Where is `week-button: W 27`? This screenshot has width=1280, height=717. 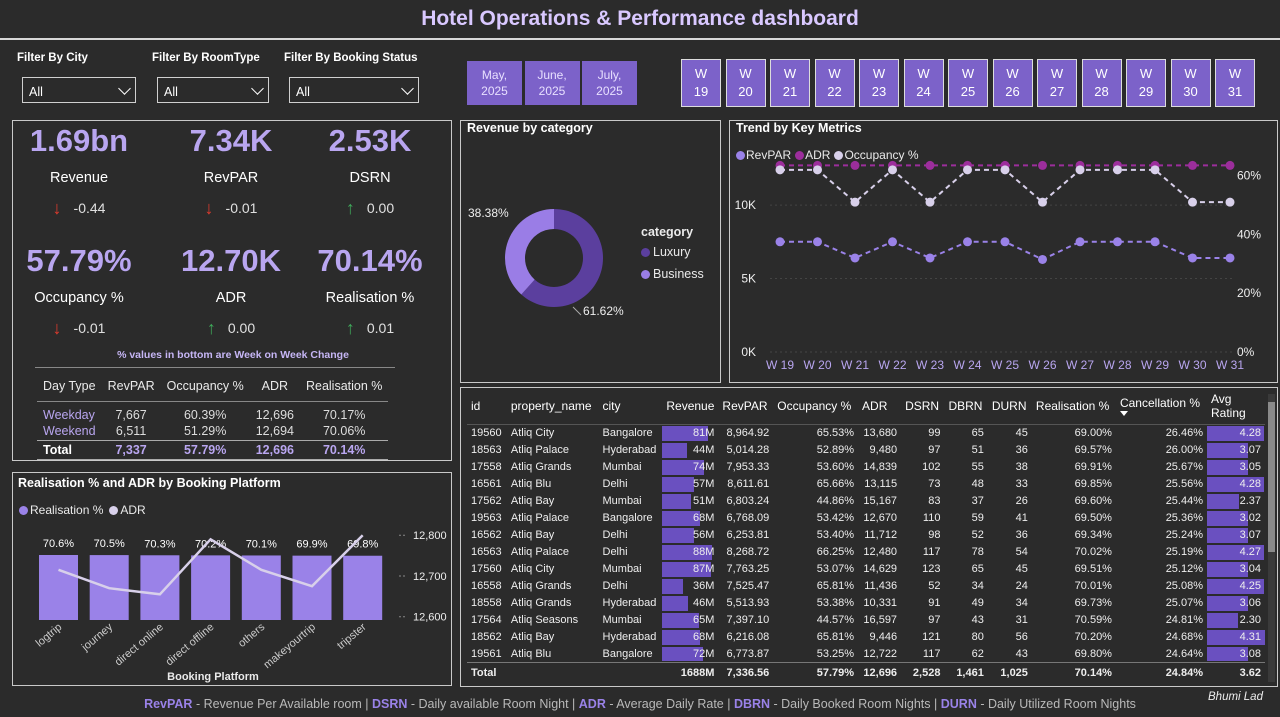 week-button: W 27 is located at coordinates (1057, 83).